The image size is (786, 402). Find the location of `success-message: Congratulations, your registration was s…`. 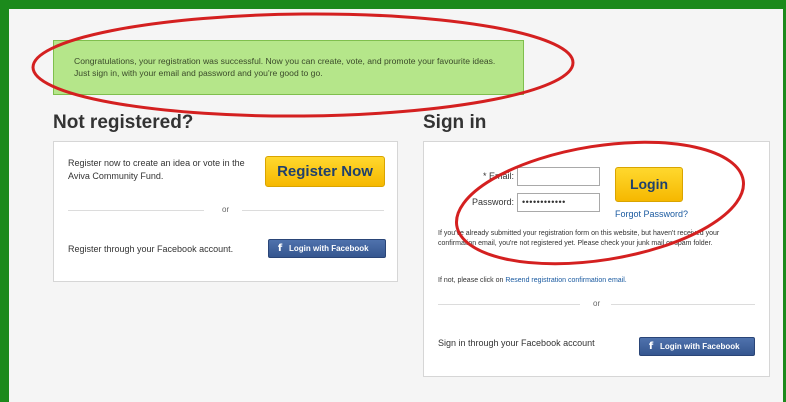

success-message: Congratulations, your registration was s… is located at coordinates (285, 67).